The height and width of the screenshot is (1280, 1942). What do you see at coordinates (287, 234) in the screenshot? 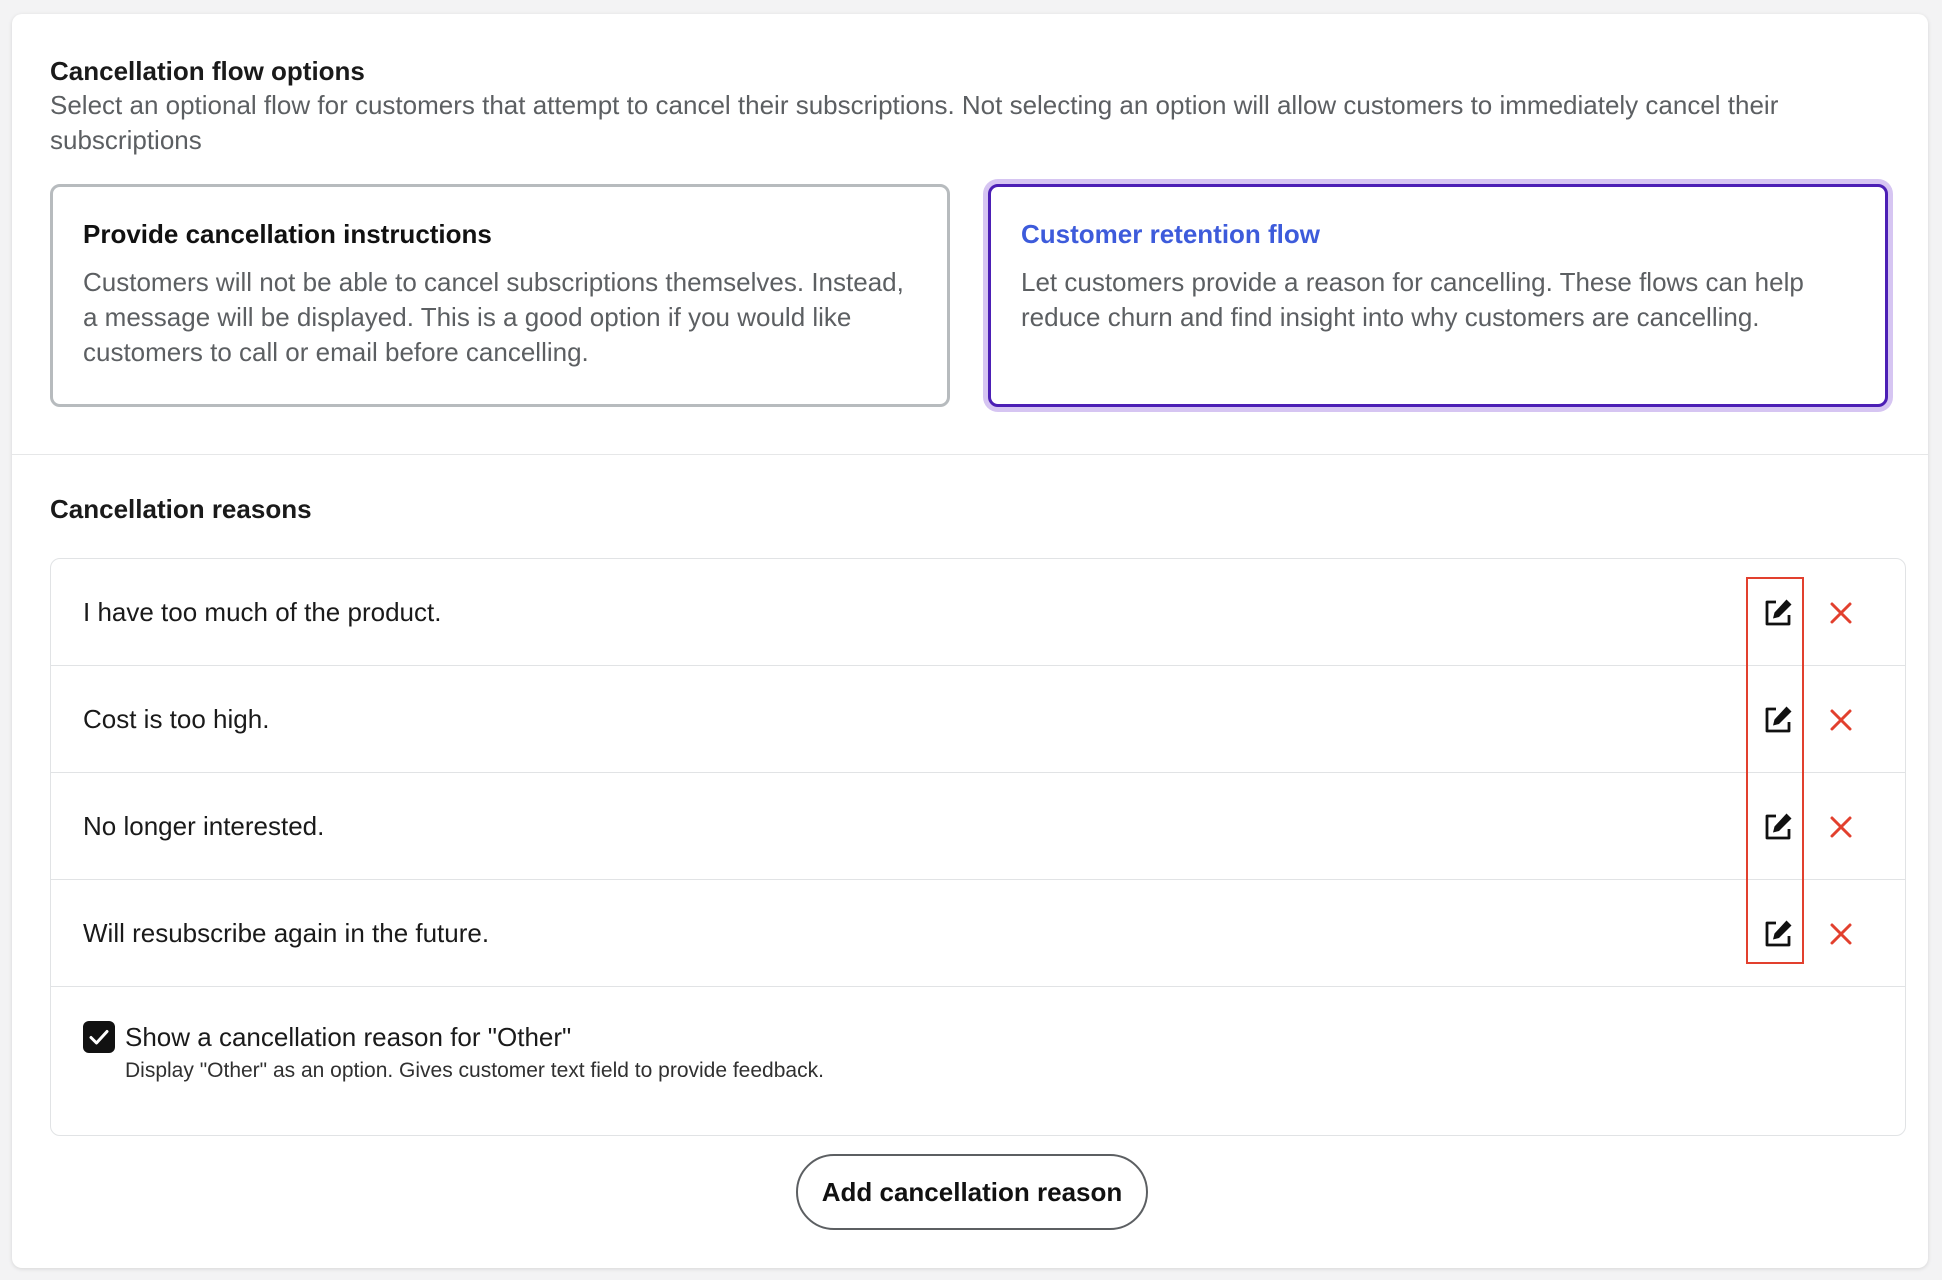
I see `option-title: Provide cancellation instructions` at bounding box center [287, 234].